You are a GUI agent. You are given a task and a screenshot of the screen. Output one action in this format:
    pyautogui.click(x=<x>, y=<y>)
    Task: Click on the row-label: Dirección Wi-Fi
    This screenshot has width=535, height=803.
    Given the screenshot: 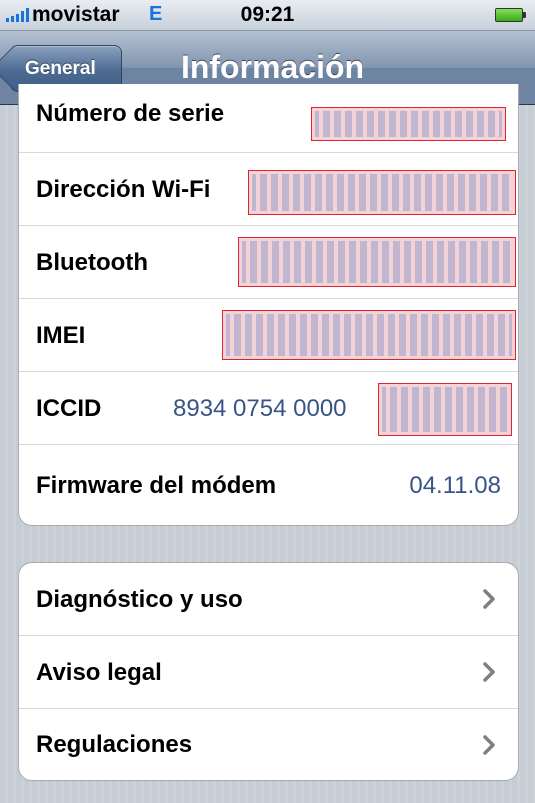 What is the action you would take?
    pyautogui.click(x=123, y=189)
    